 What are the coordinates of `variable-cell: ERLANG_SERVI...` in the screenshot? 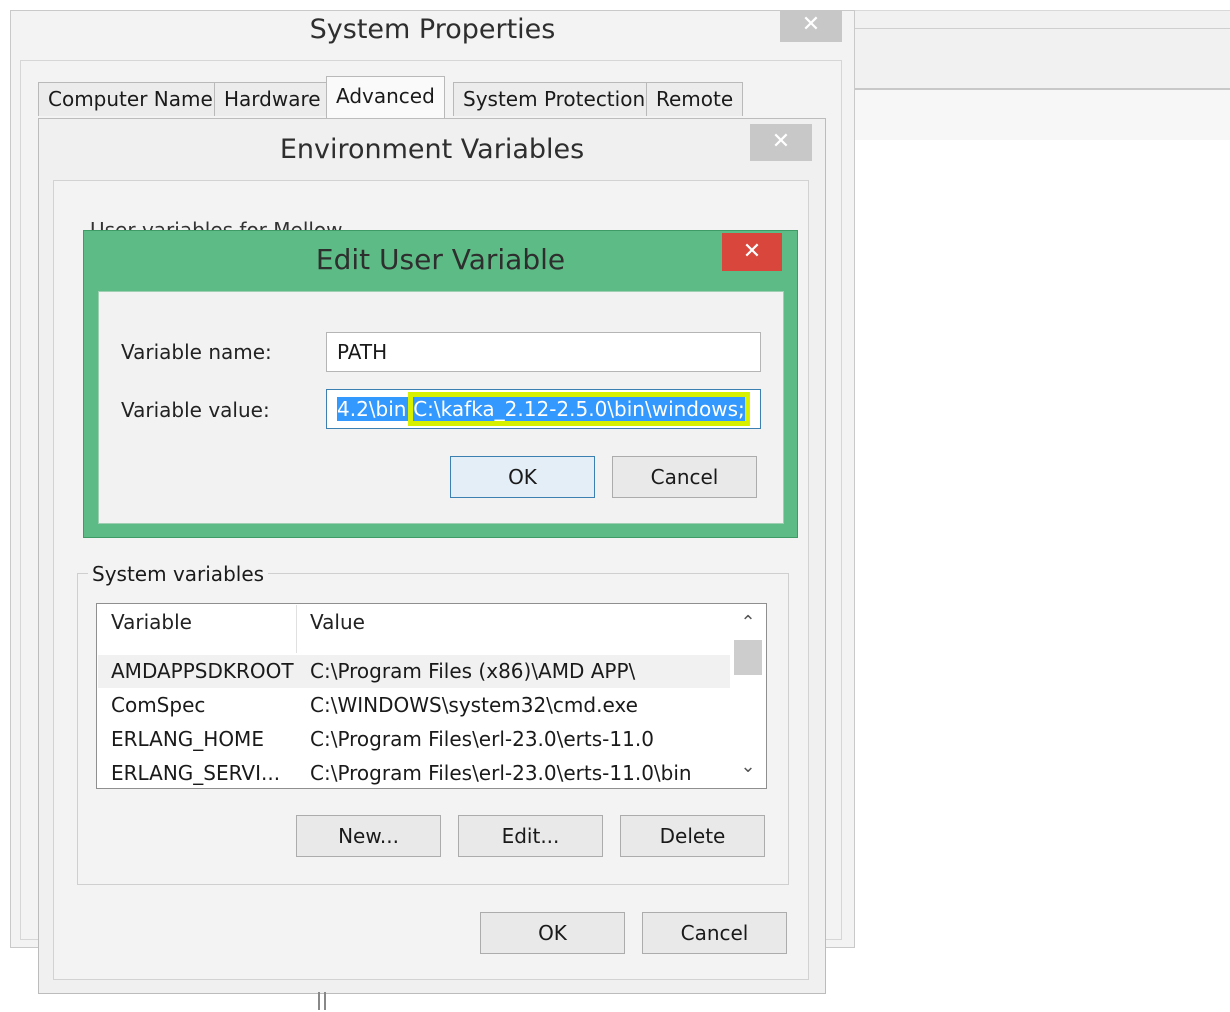 It's located at (196, 773).